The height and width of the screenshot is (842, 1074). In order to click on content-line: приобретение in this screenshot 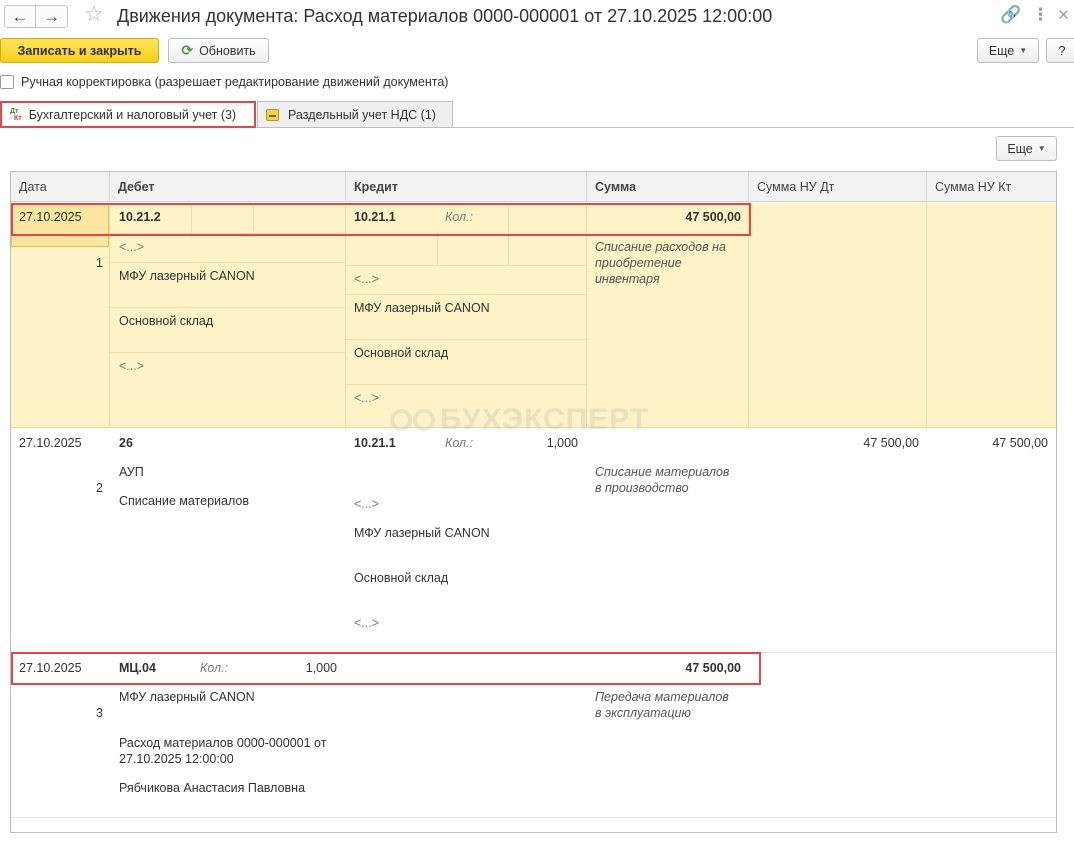, I will do `click(638, 263)`.